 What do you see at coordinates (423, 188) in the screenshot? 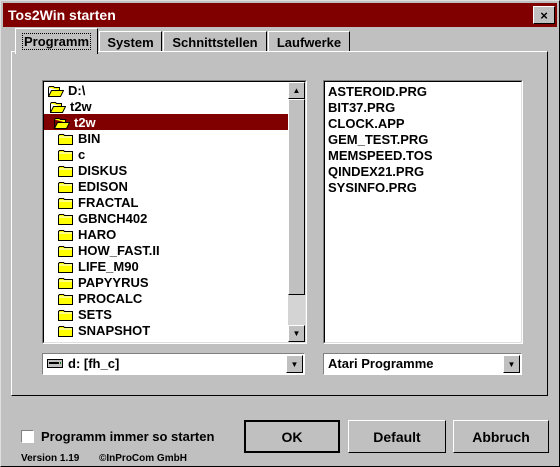
I see `file-item: SYSINFO.PRG` at bounding box center [423, 188].